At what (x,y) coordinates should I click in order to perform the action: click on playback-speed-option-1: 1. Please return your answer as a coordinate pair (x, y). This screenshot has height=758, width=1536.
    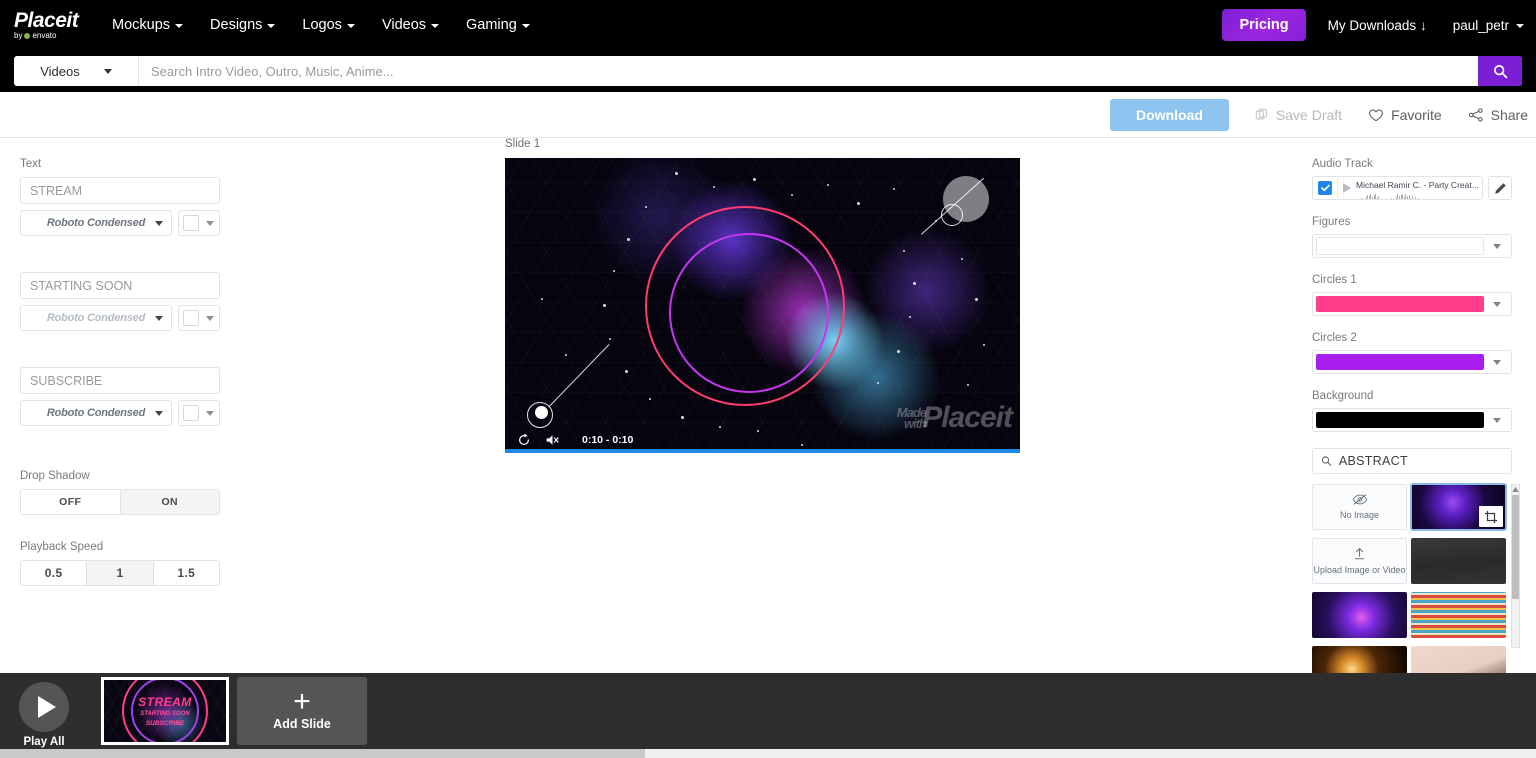
    Looking at the image, I should click on (120, 573).